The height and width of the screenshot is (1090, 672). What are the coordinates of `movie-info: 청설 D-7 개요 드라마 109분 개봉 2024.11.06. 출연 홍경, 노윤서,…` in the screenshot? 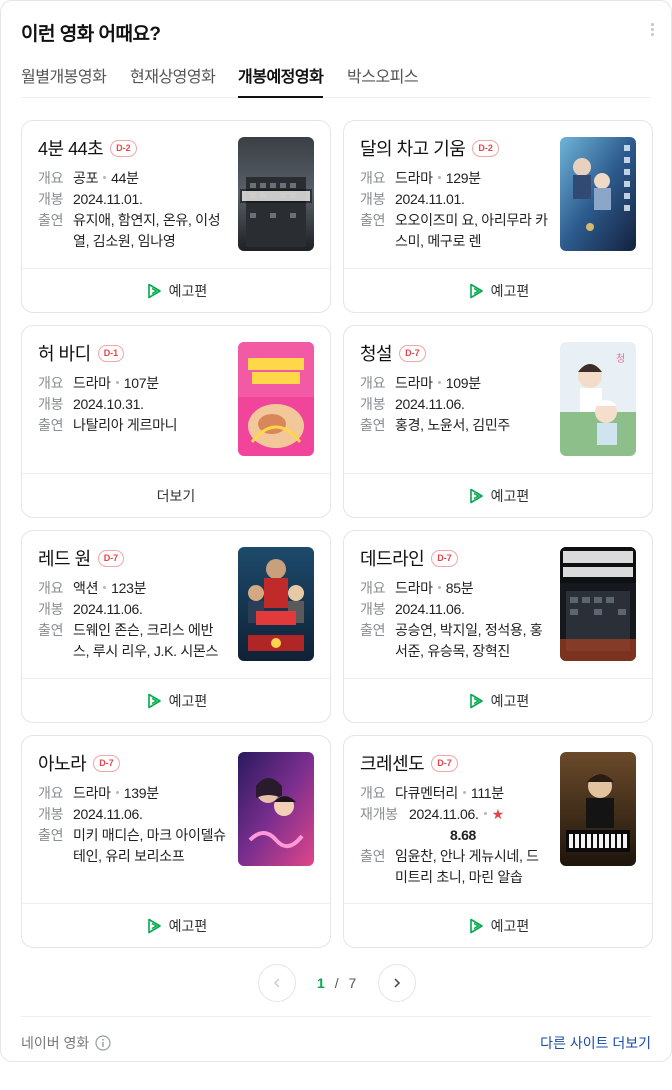 It's located at (455, 389).